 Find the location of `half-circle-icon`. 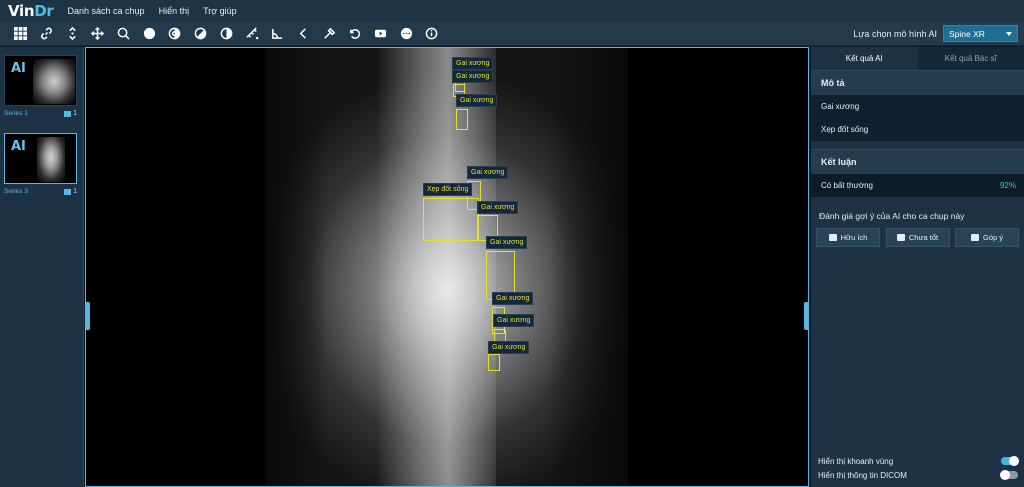

half-circle-icon is located at coordinates (226, 33).